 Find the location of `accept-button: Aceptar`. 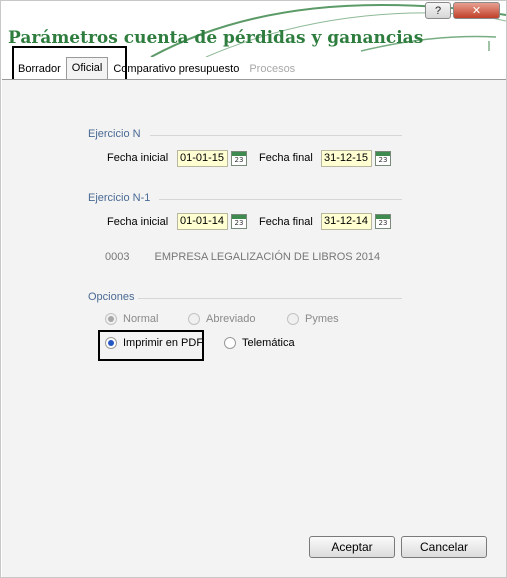

accept-button: Aceptar is located at coordinates (352, 547).